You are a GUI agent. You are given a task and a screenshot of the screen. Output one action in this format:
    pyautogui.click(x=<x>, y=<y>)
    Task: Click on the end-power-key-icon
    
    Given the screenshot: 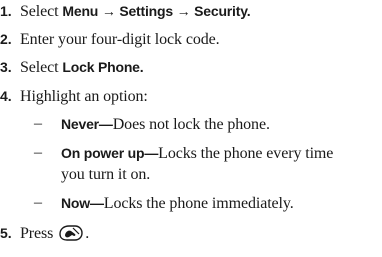 What is the action you would take?
    pyautogui.click(x=70, y=233)
    